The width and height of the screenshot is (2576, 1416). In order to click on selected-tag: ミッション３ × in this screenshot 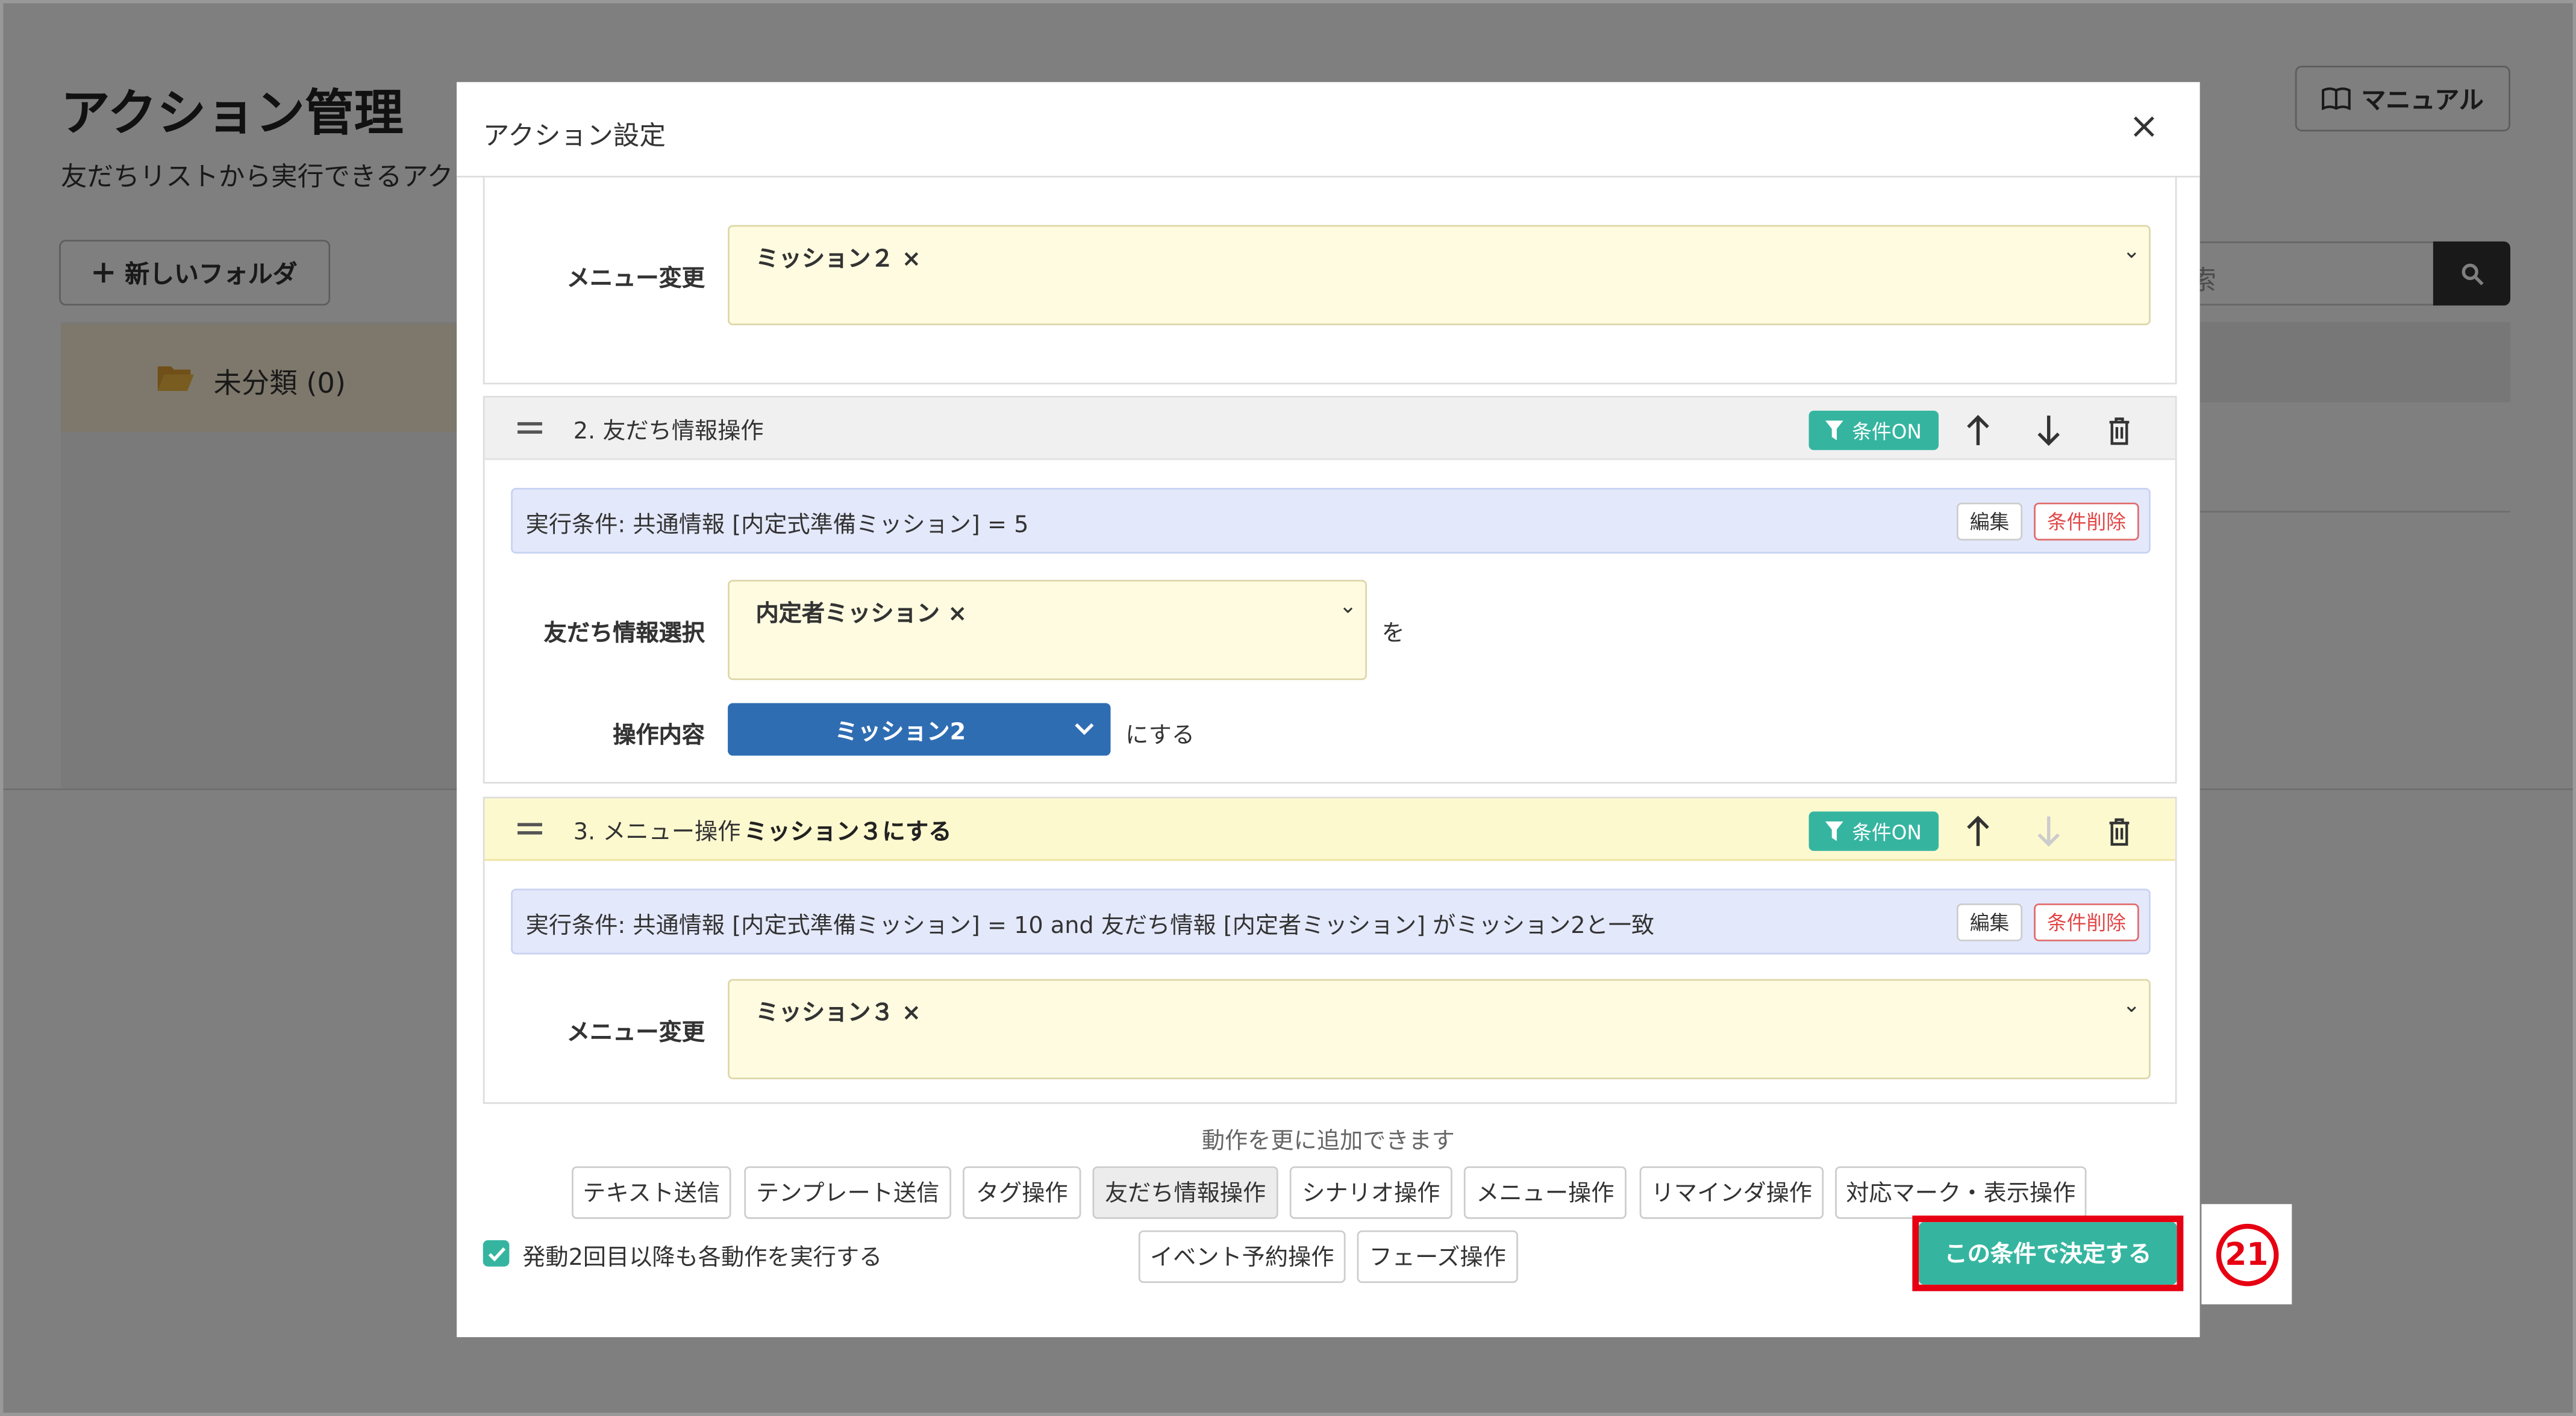, I will do `click(838, 1013)`.